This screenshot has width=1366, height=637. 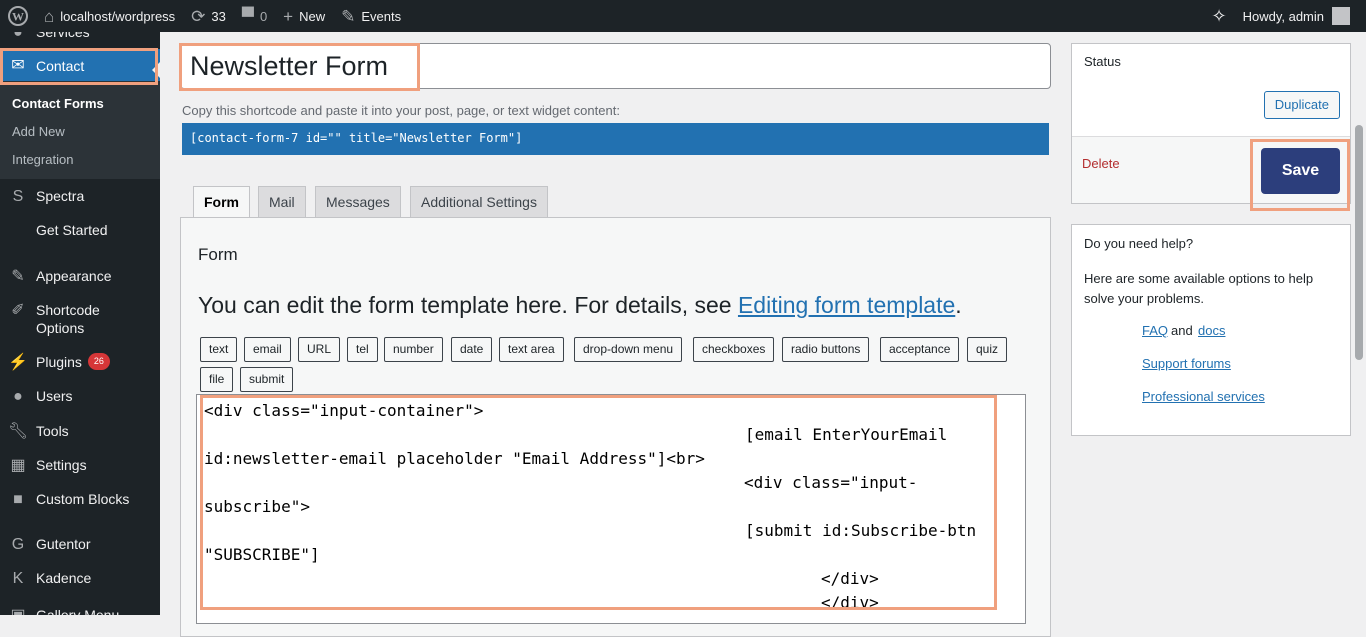 What do you see at coordinates (18, 544) in the screenshot?
I see `gutentor-icon: G` at bounding box center [18, 544].